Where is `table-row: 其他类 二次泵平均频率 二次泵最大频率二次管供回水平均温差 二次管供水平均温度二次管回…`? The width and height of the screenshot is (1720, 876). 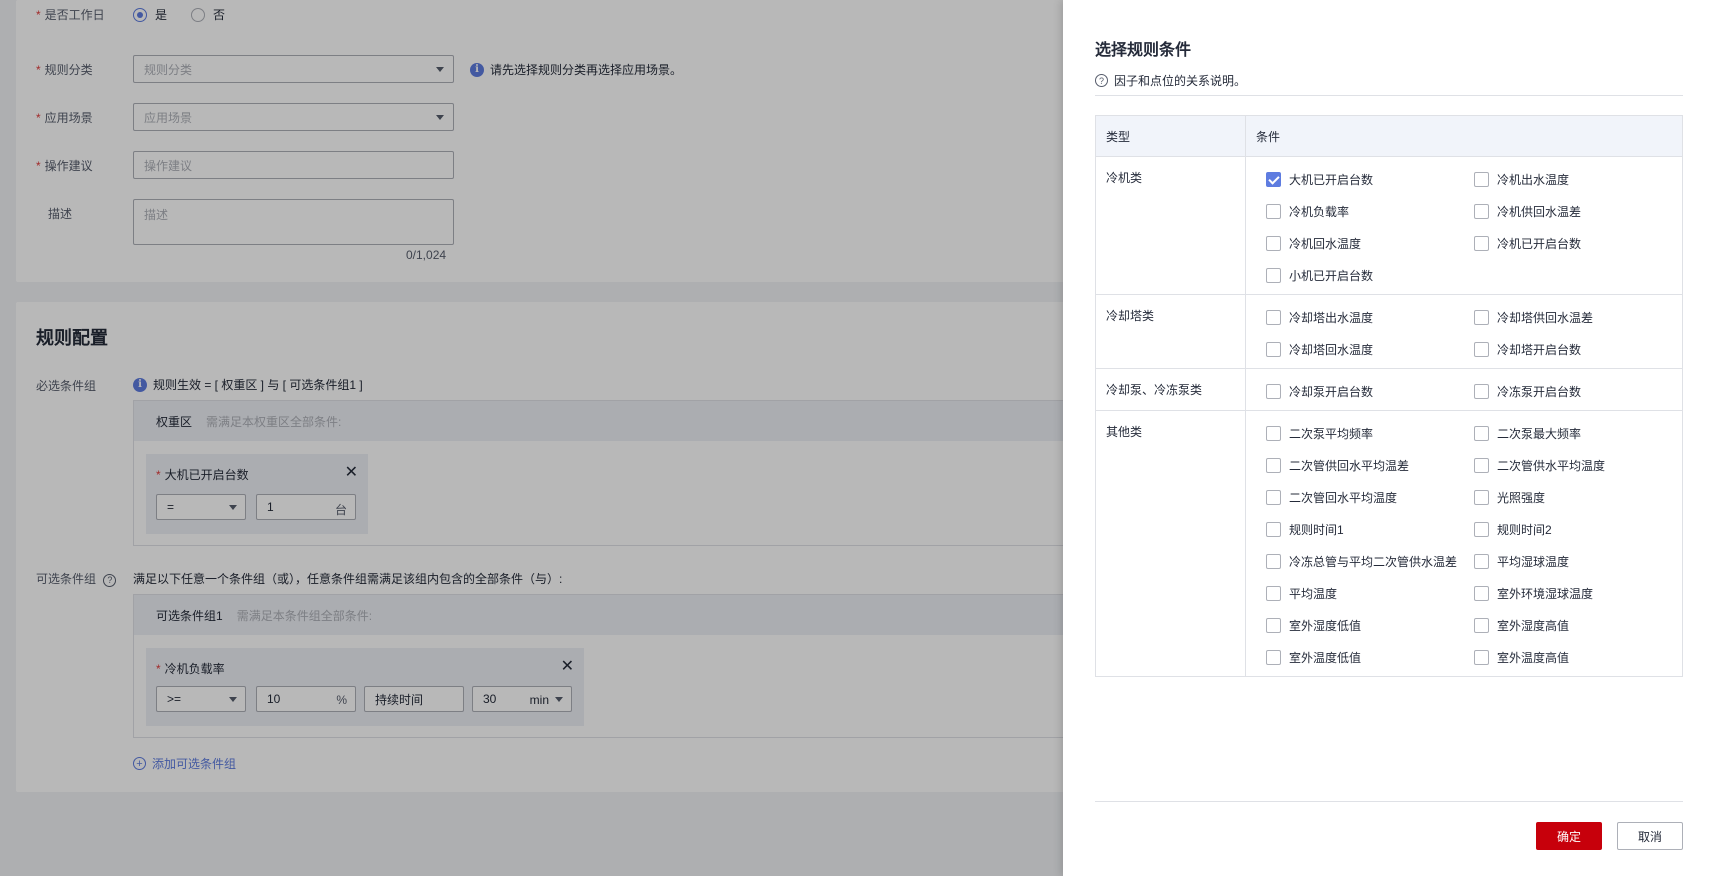 table-row: 其他类 二次泵平均频率 二次泵最大频率二次管供回水平均温差 二次管供水平均温度二次管回… is located at coordinates (1389, 543).